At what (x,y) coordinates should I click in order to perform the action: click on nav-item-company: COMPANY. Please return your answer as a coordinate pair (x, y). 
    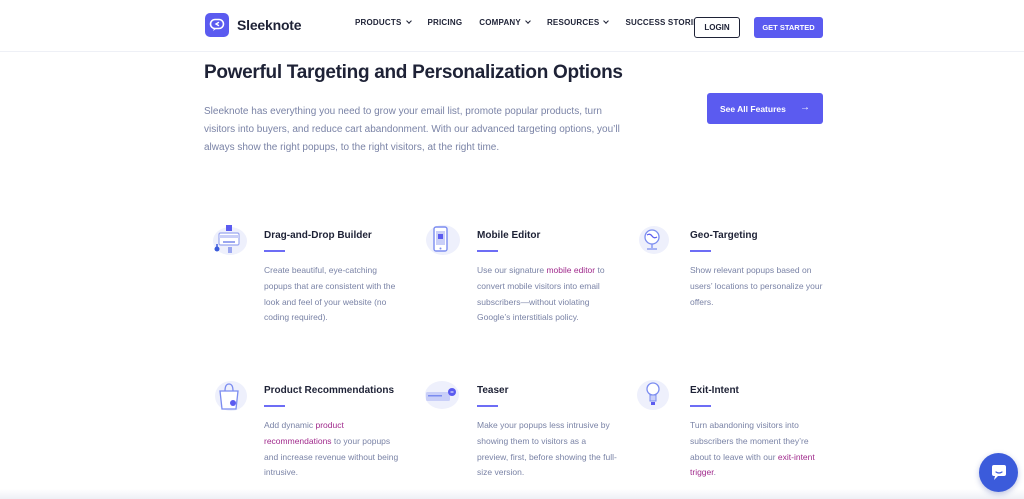
    Looking at the image, I should click on (505, 22).